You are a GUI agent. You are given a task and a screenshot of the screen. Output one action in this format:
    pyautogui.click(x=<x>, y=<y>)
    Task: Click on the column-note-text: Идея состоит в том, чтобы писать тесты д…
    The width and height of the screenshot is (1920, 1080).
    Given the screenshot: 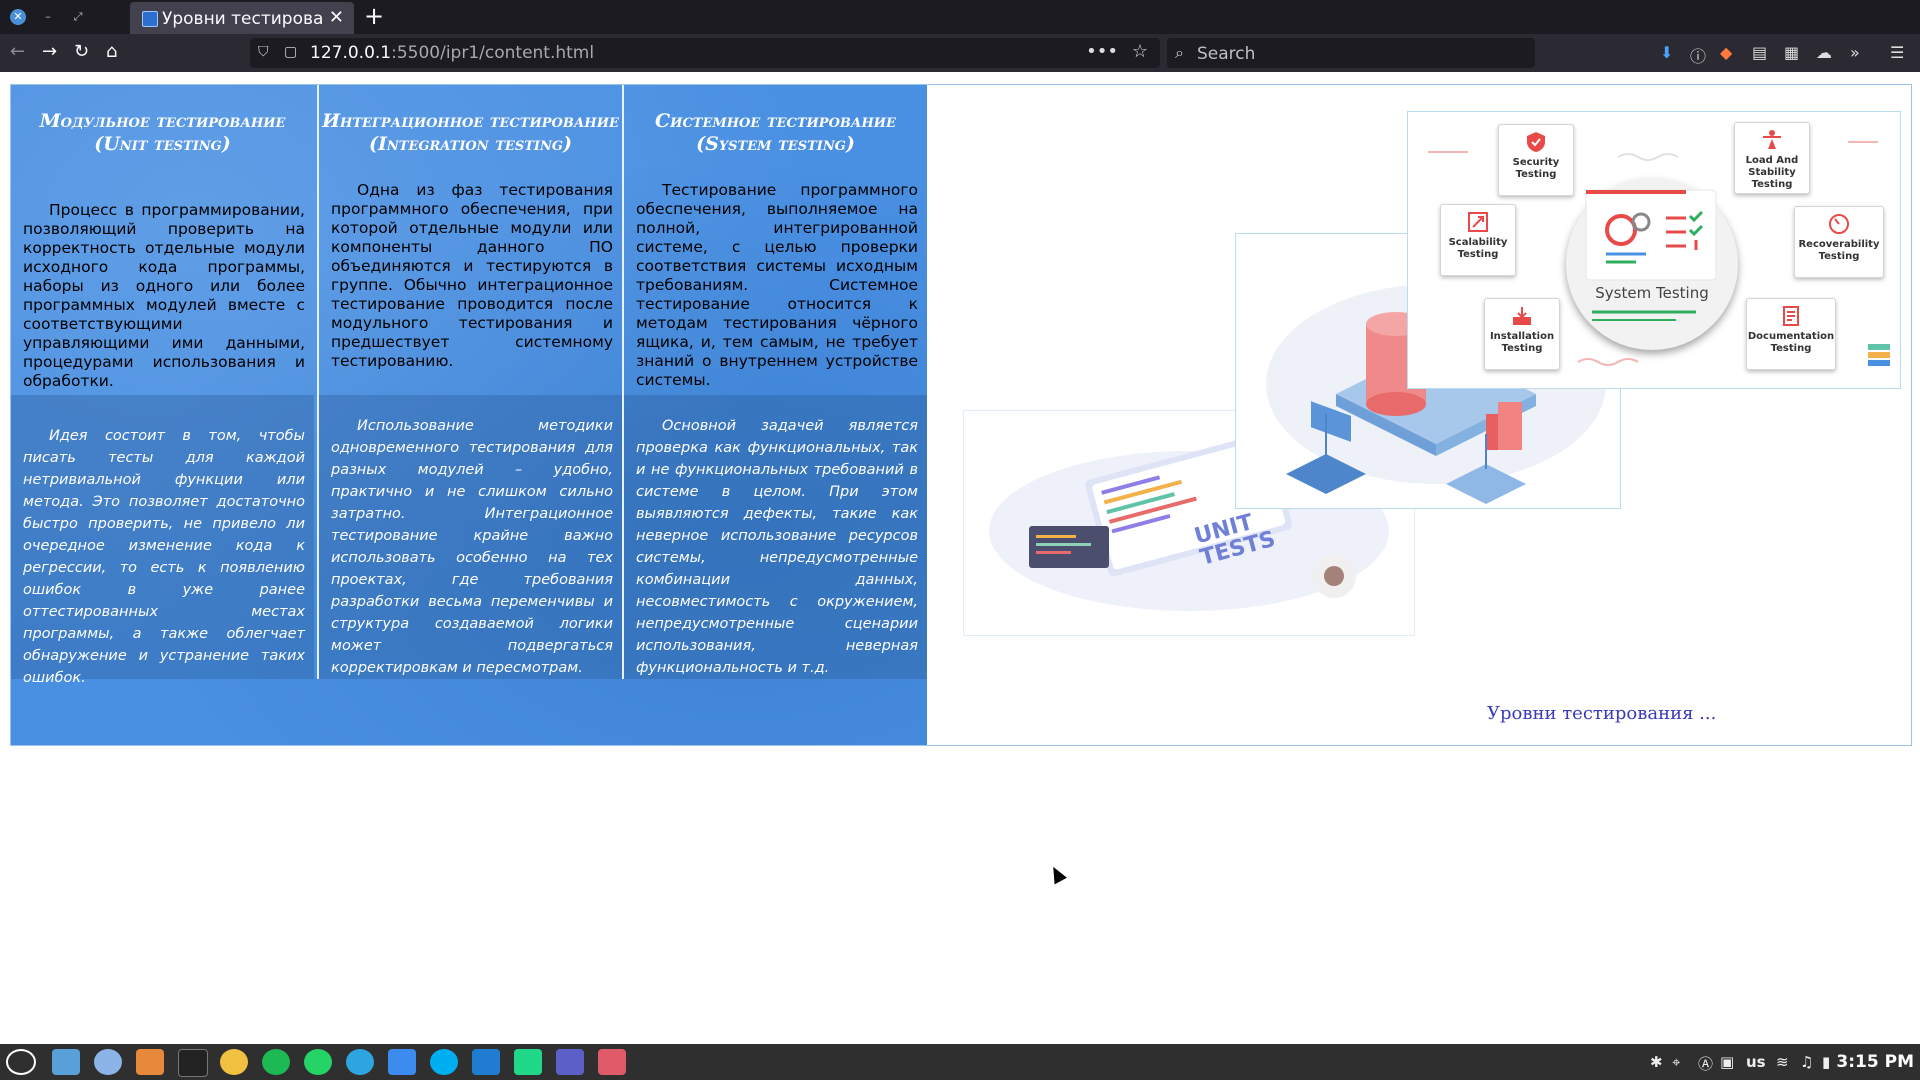 What is the action you would take?
    pyautogui.click(x=164, y=557)
    